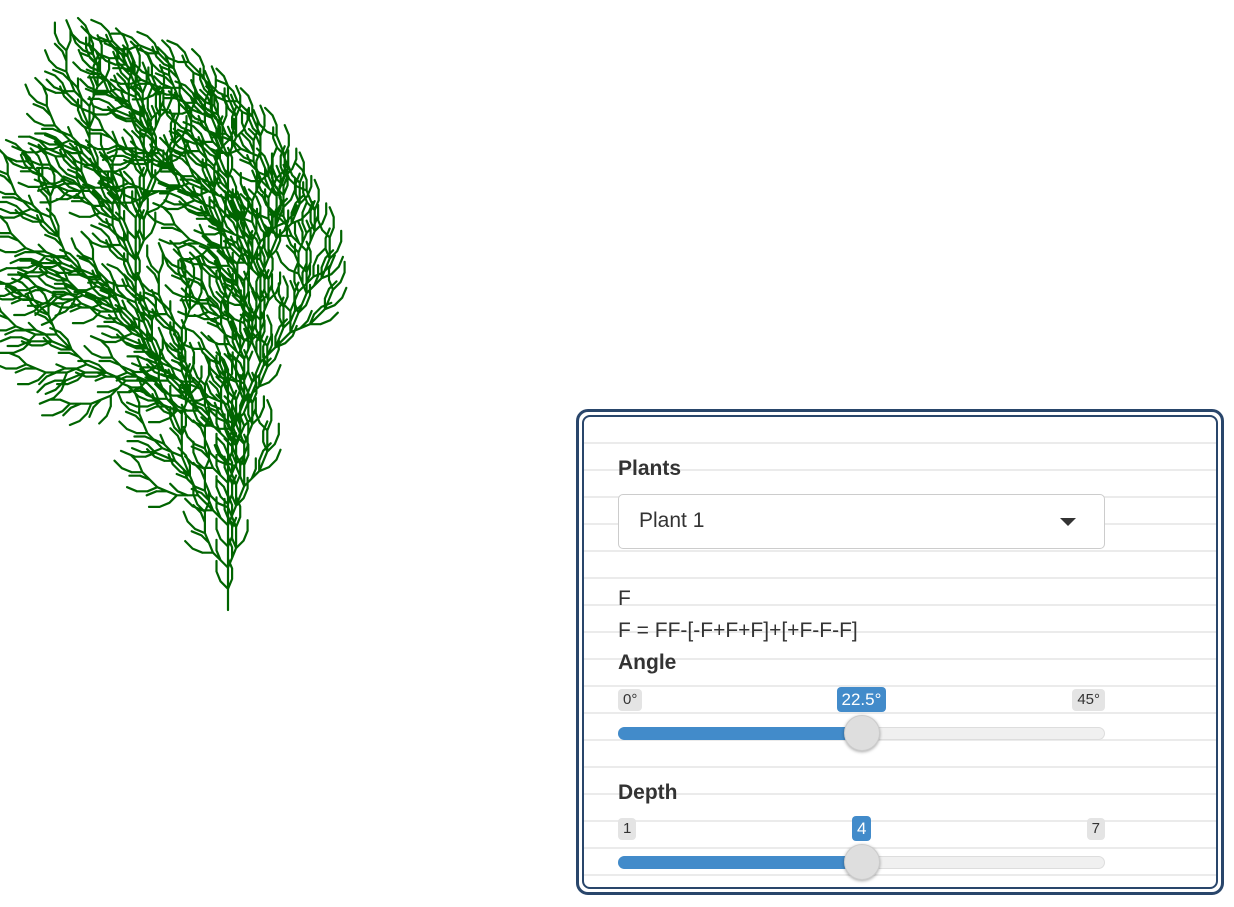 This screenshot has width=1234, height=907. I want to click on depth-min-label: 1, so click(627, 829).